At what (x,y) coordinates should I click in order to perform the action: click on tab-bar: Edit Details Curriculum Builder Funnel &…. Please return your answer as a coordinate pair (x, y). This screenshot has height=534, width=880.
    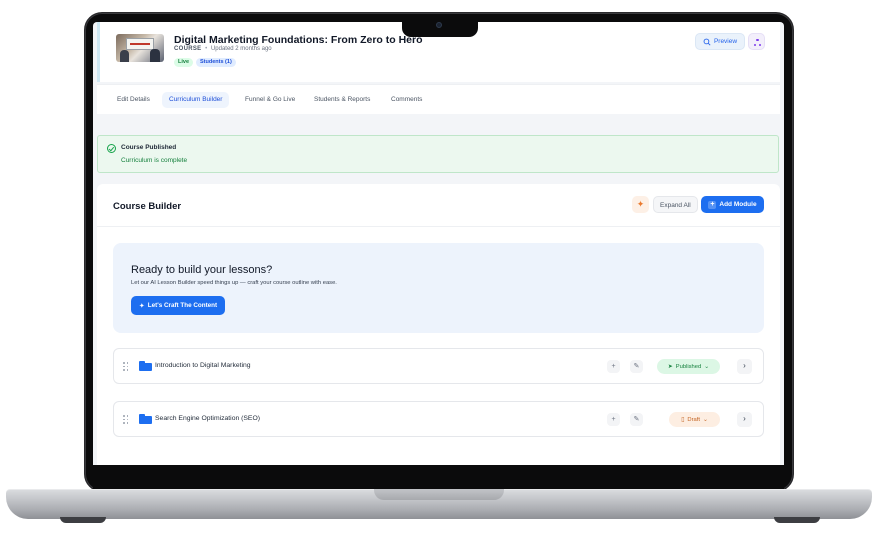
    Looking at the image, I should click on (438, 99).